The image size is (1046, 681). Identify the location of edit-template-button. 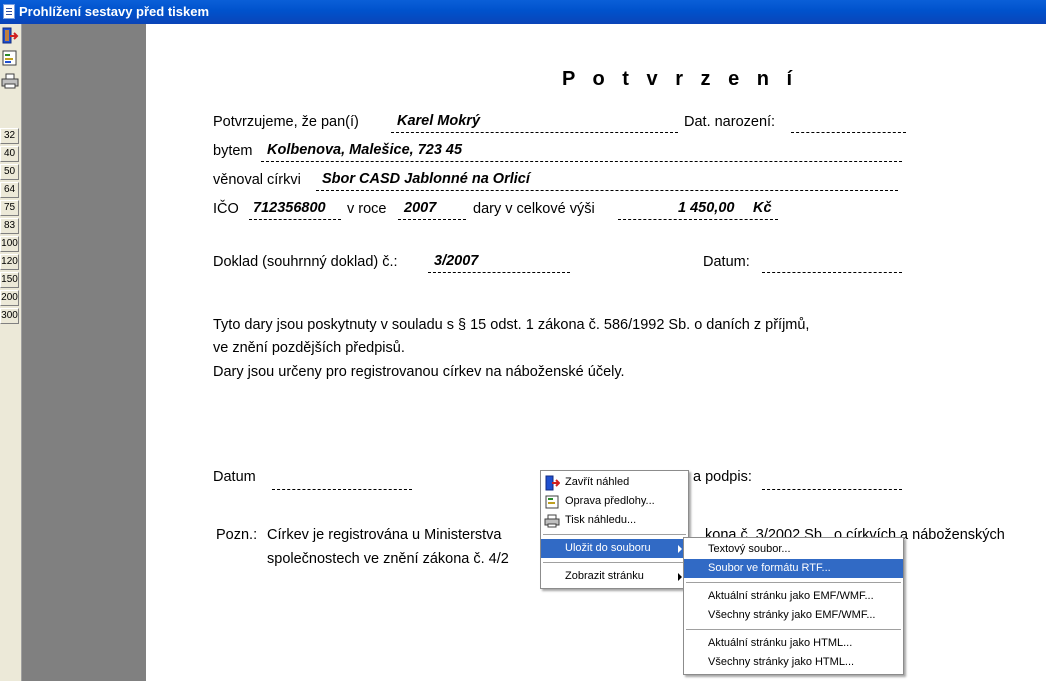
(10, 58).